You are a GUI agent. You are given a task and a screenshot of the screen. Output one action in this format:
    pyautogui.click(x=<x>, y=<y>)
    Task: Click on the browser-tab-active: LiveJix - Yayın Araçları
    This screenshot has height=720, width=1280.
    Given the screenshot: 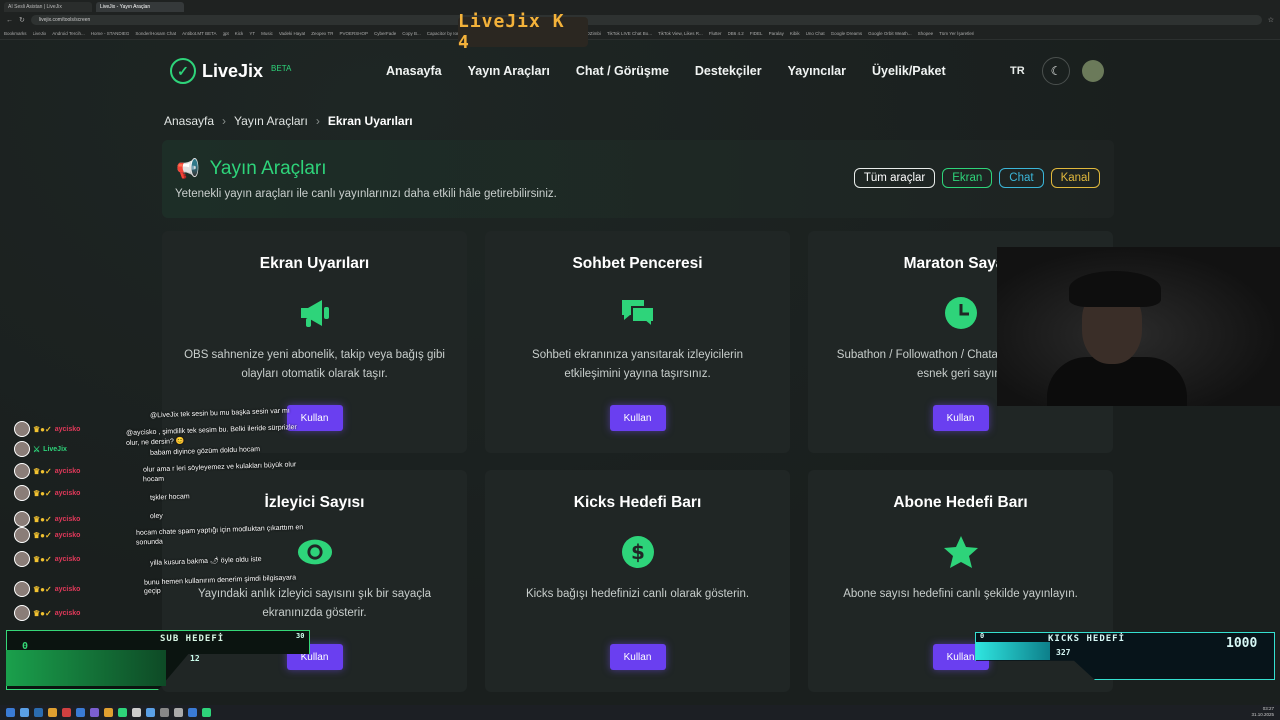 What is the action you would take?
    pyautogui.click(x=140, y=6)
    